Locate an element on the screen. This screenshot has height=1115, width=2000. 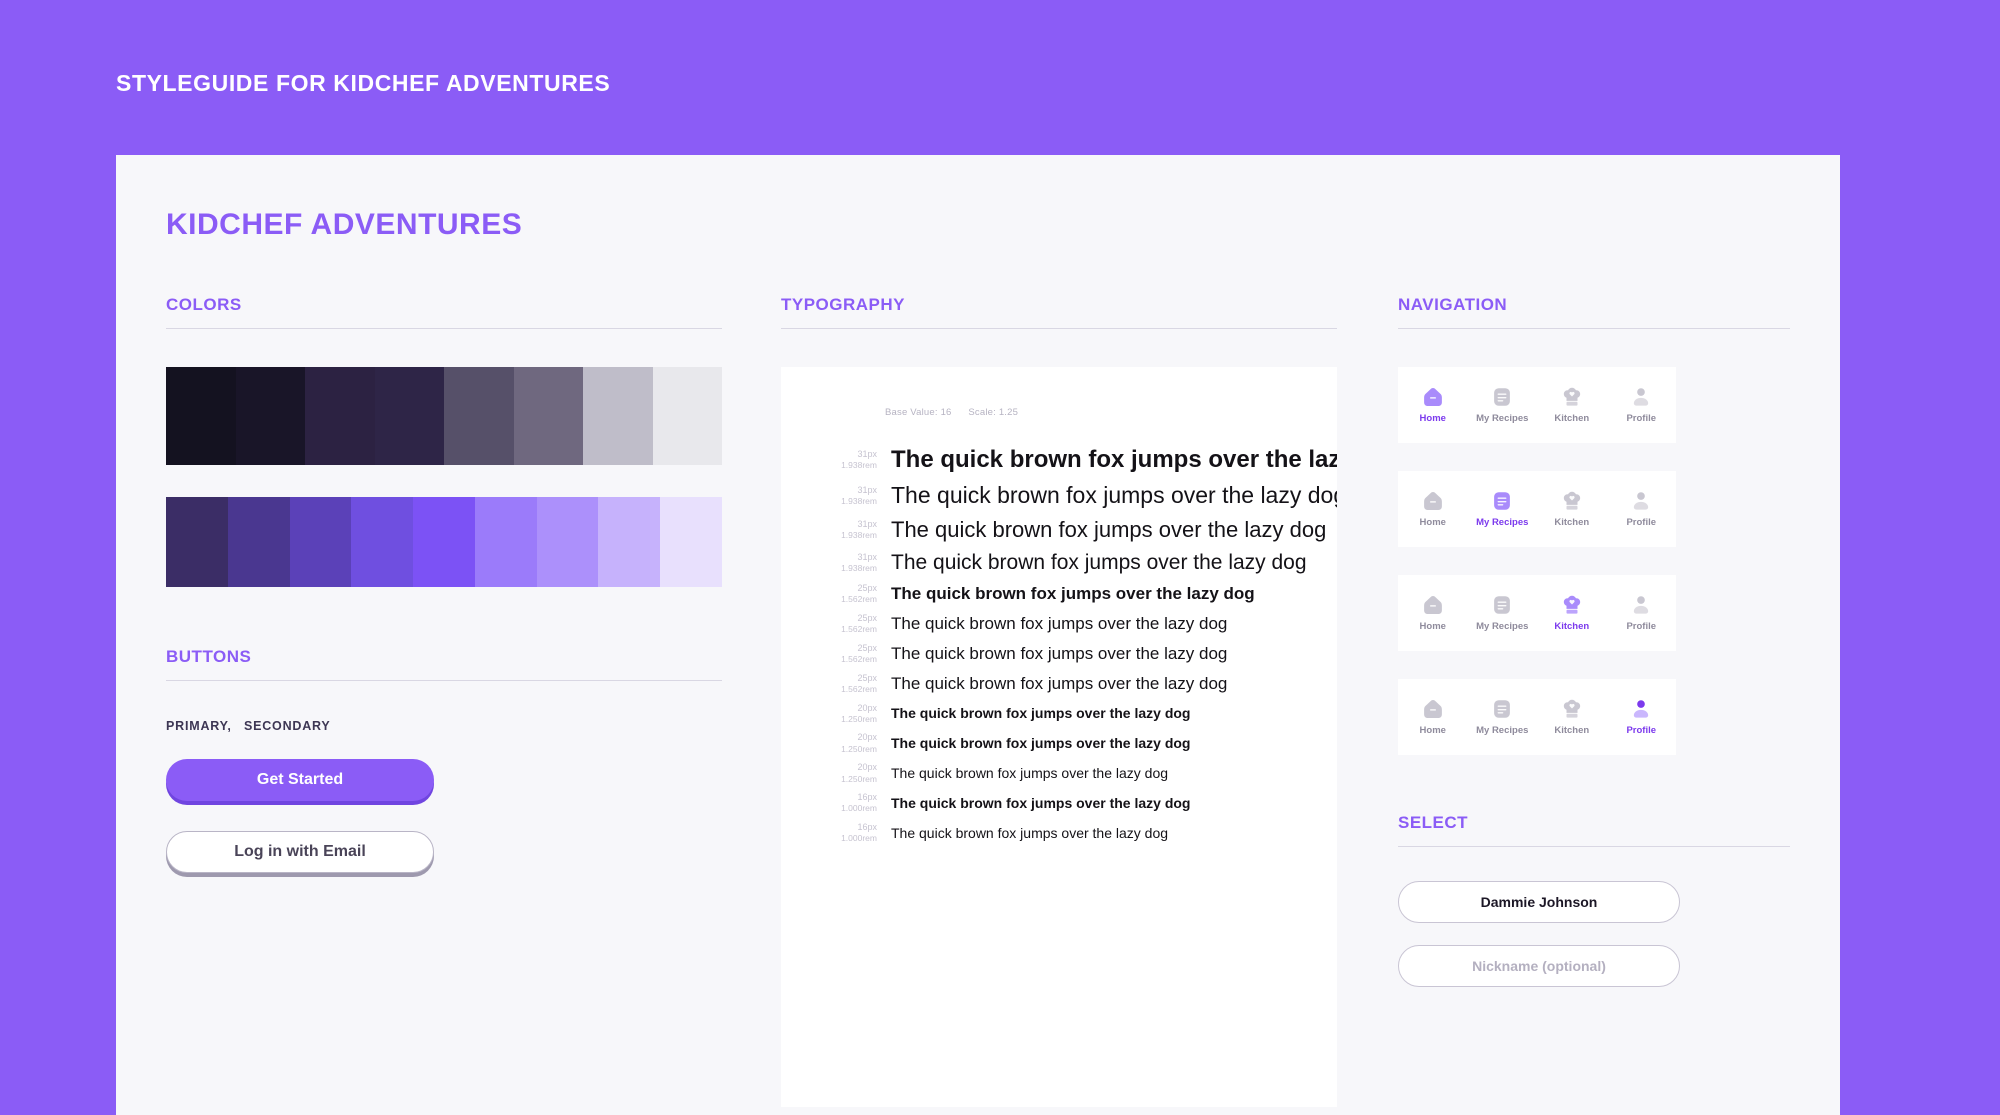
primary-variant-label: PRIMARY, is located at coordinates (199, 726).